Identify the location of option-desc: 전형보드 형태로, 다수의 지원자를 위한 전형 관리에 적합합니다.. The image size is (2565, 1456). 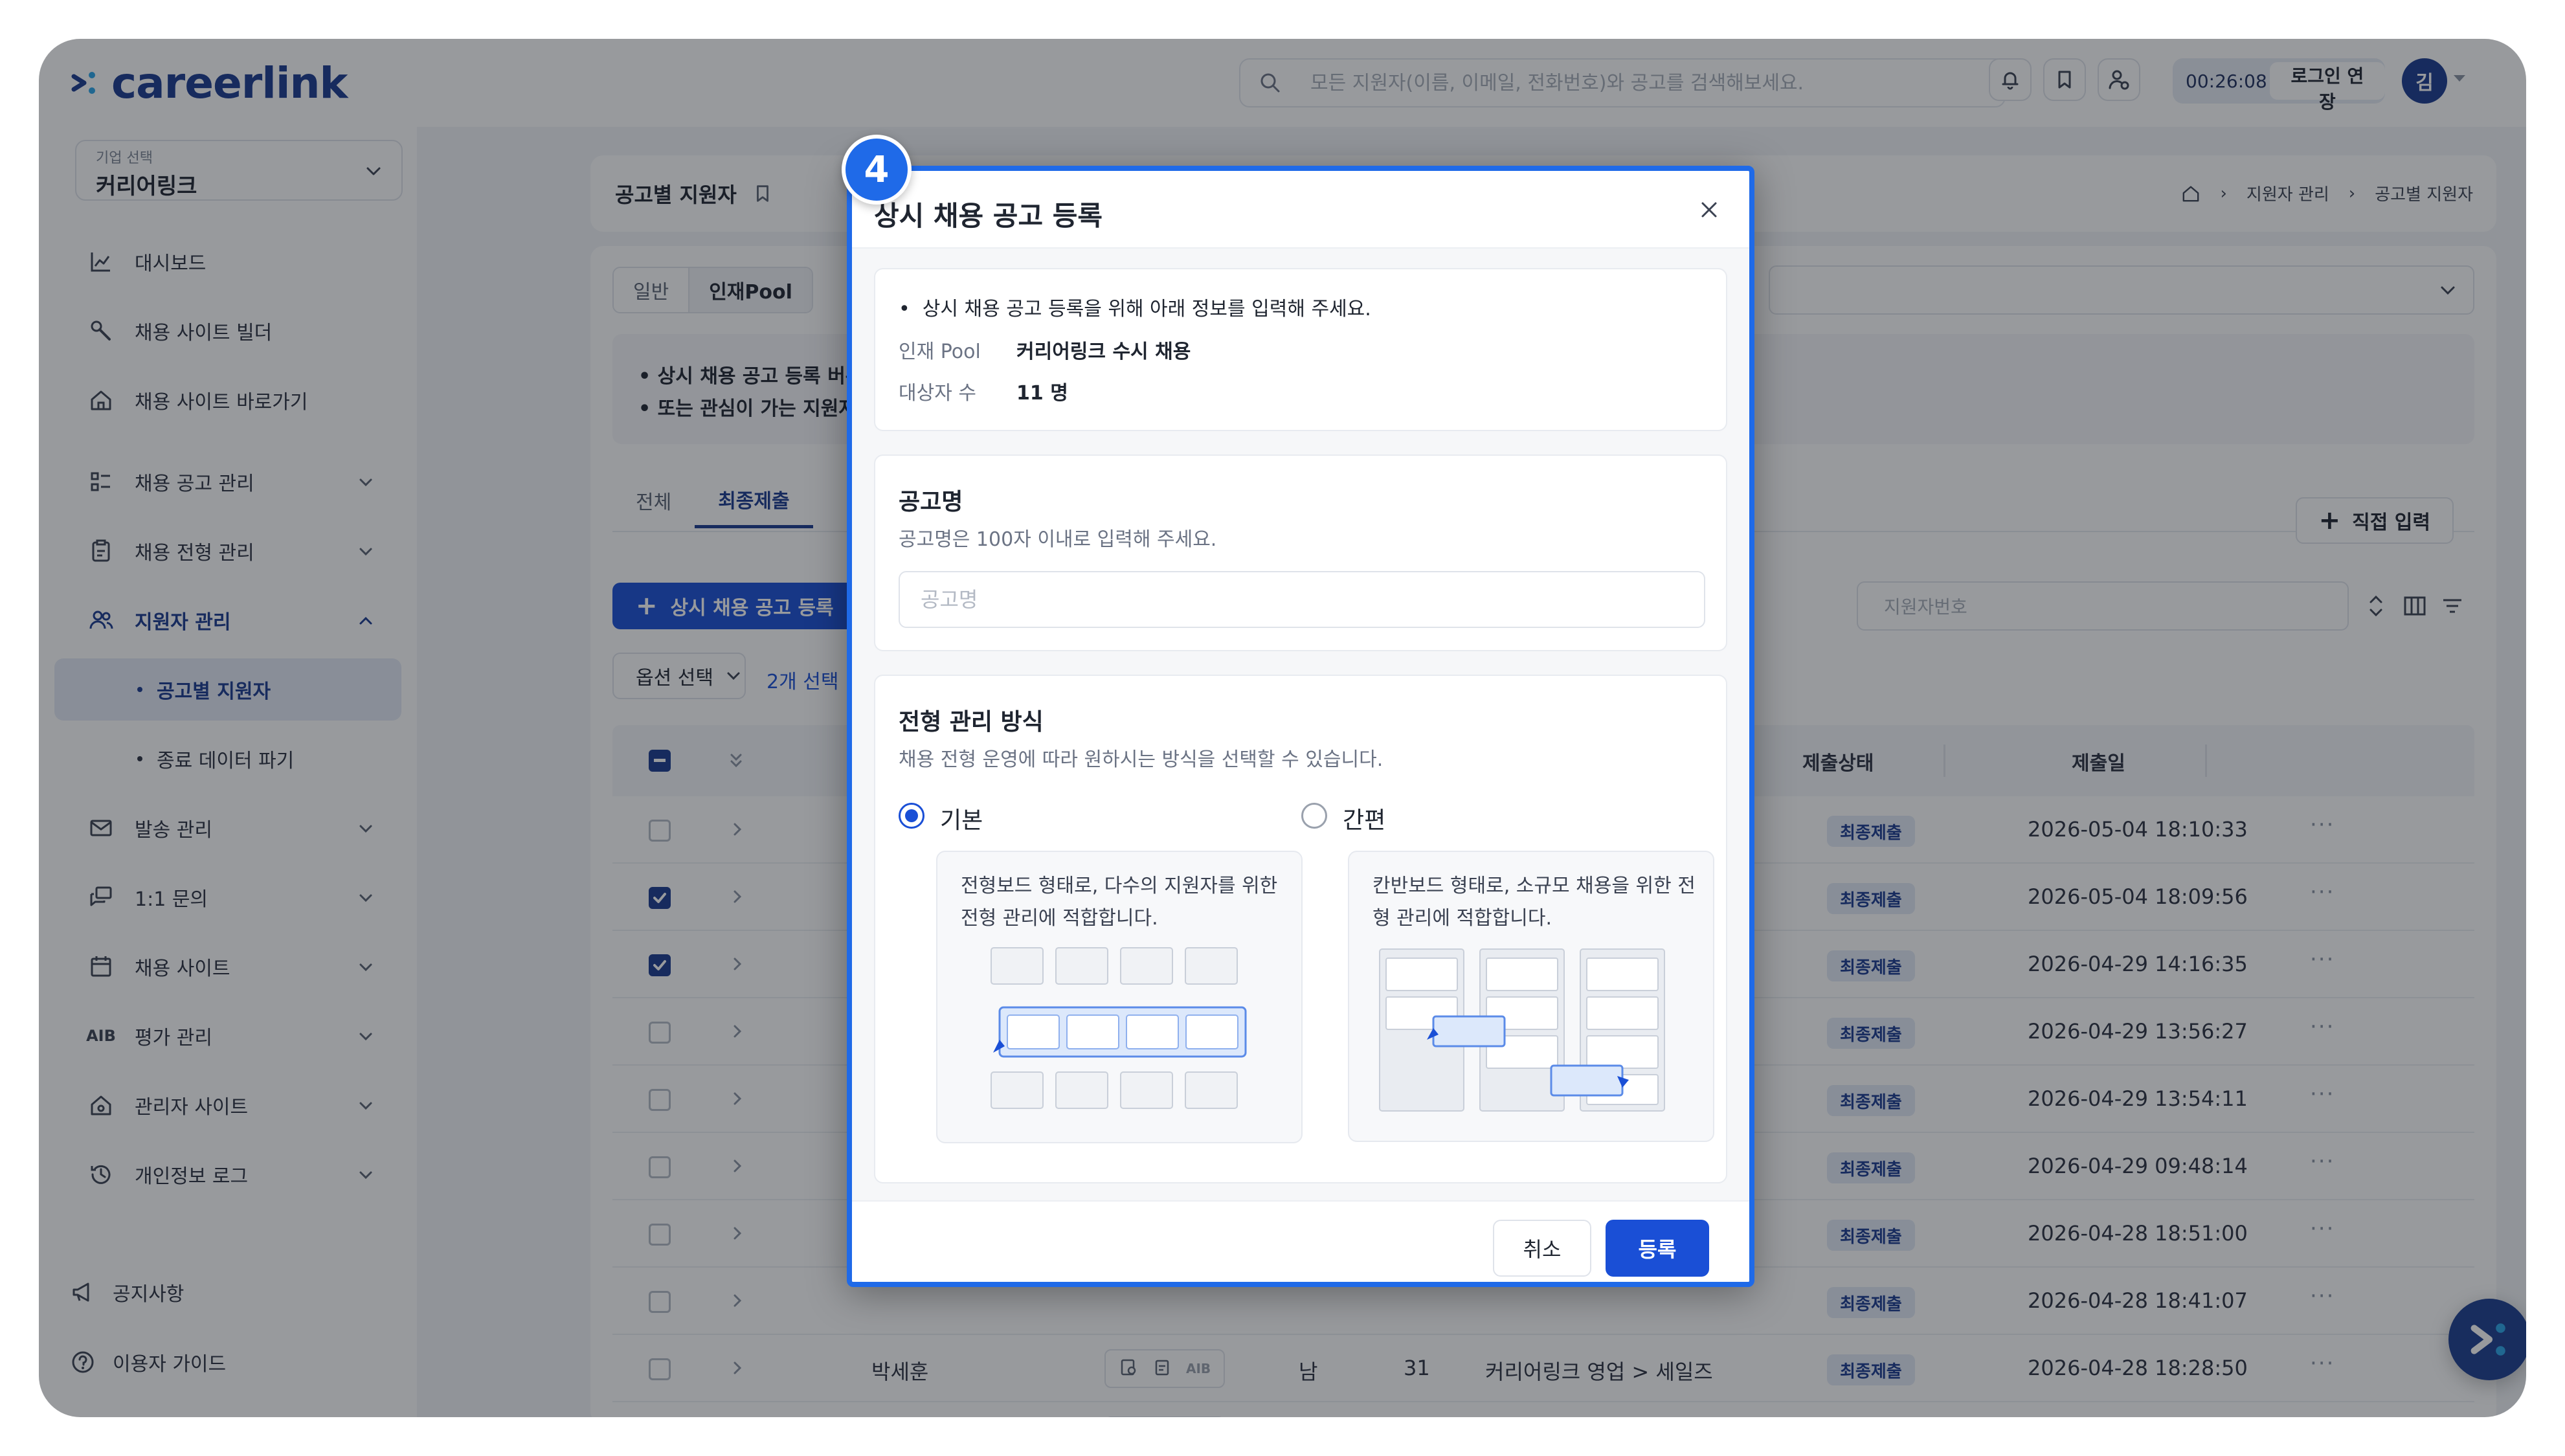
(1119, 903).